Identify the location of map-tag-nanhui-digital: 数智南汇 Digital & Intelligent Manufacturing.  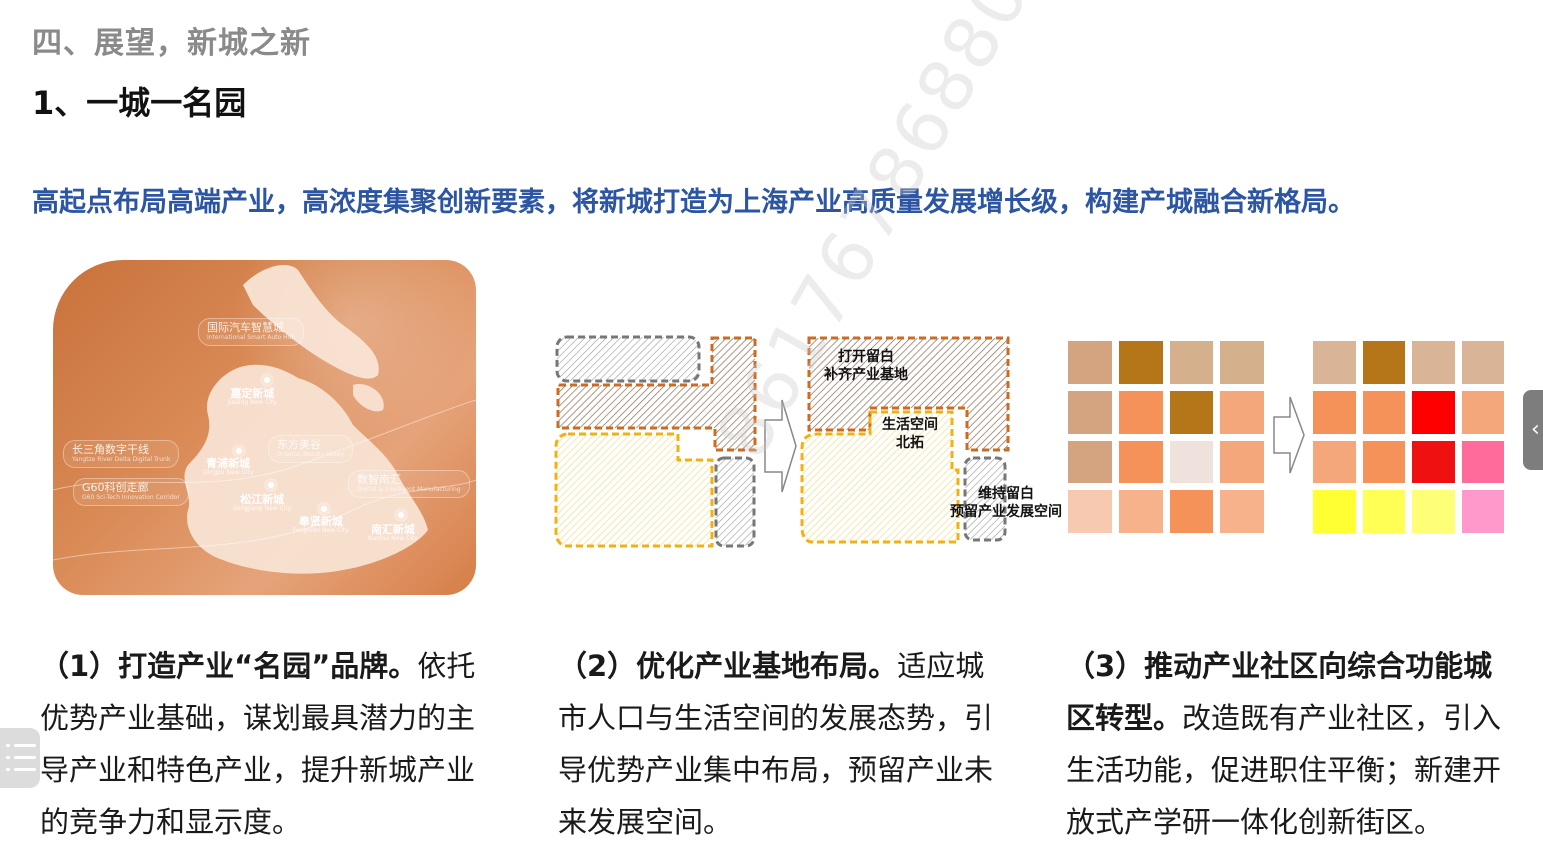
(409, 484).